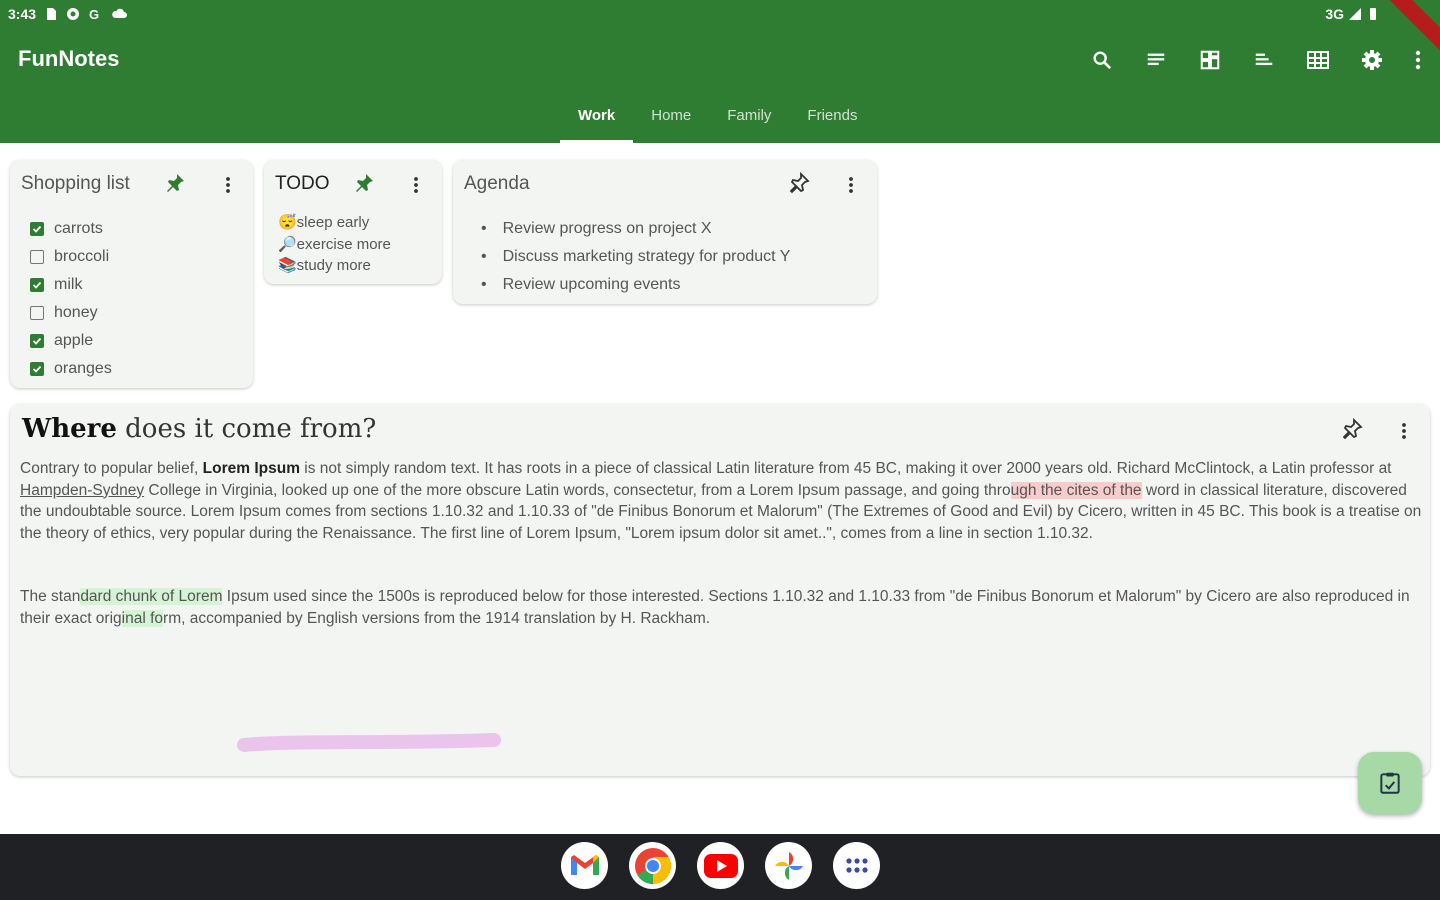 The image size is (1440, 900). What do you see at coordinates (497, 183) in the screenshot?
I see `note-title: Agenda` at bounding box center [497, 183].